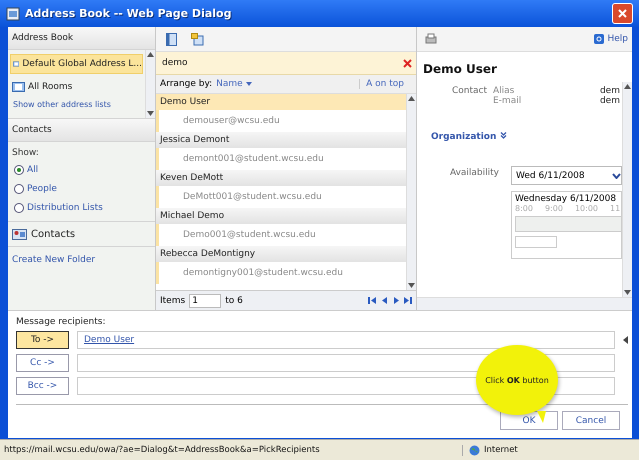 This screenshot has height=460, width=639. I want to click on collapse-arrow-icon, so click(625, 340).